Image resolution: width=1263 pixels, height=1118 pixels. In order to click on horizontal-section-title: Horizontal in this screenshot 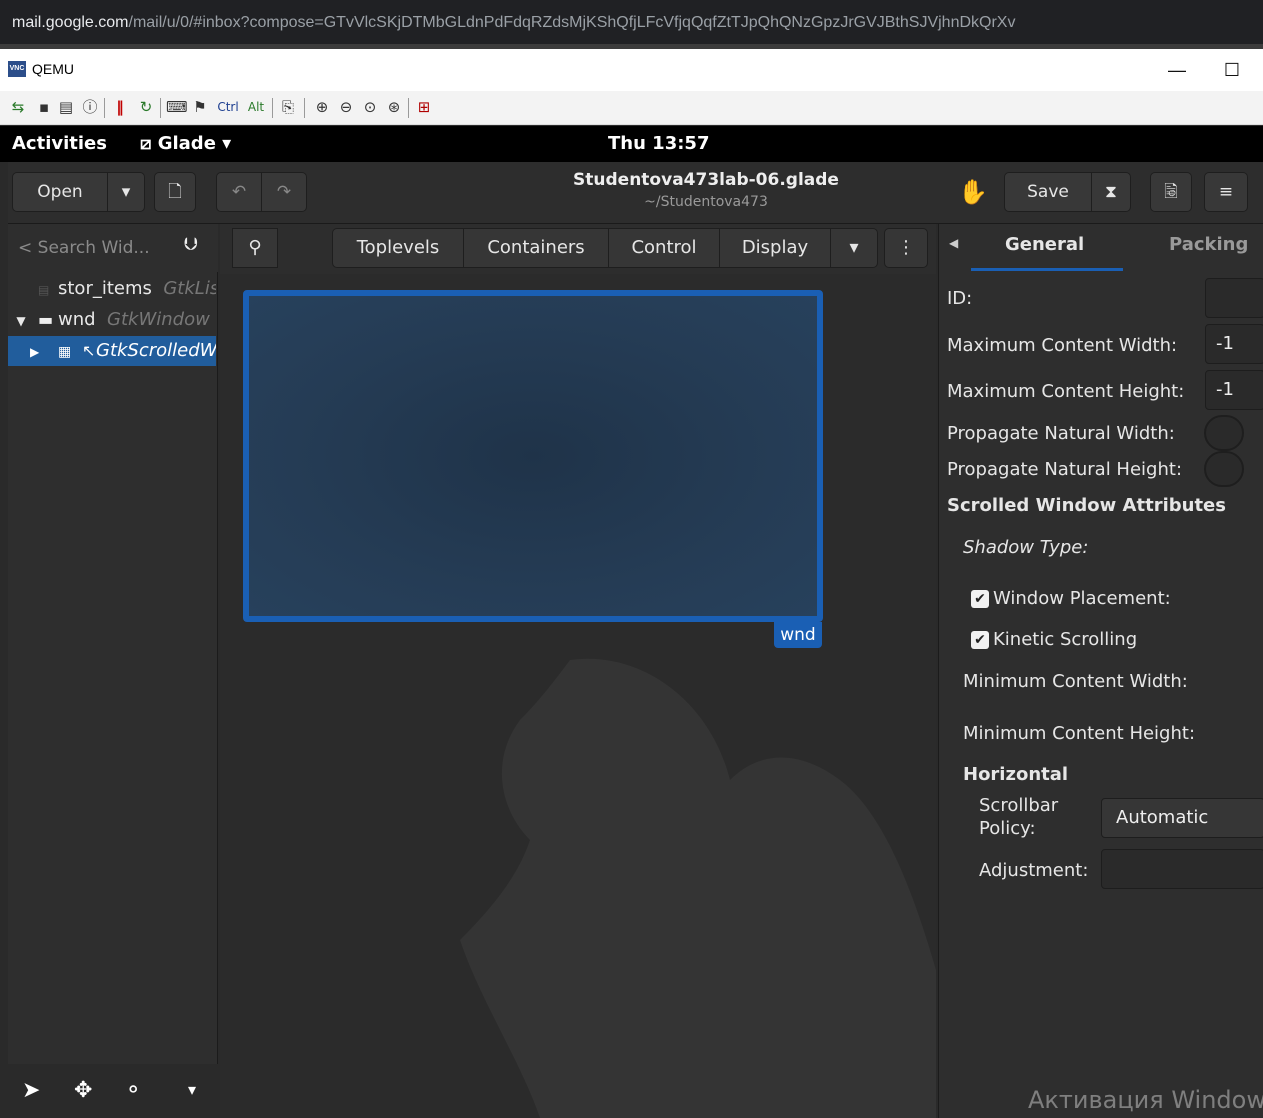, I will do `click(1016, 774)`.